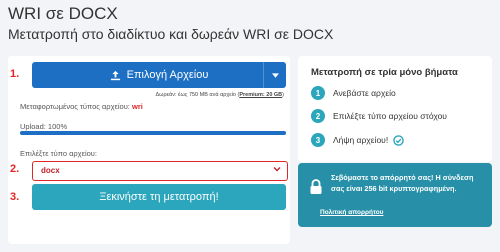  Describe the element at coordinates (318, 93) in the screenshot. I see `step-badge: 1` at that location.